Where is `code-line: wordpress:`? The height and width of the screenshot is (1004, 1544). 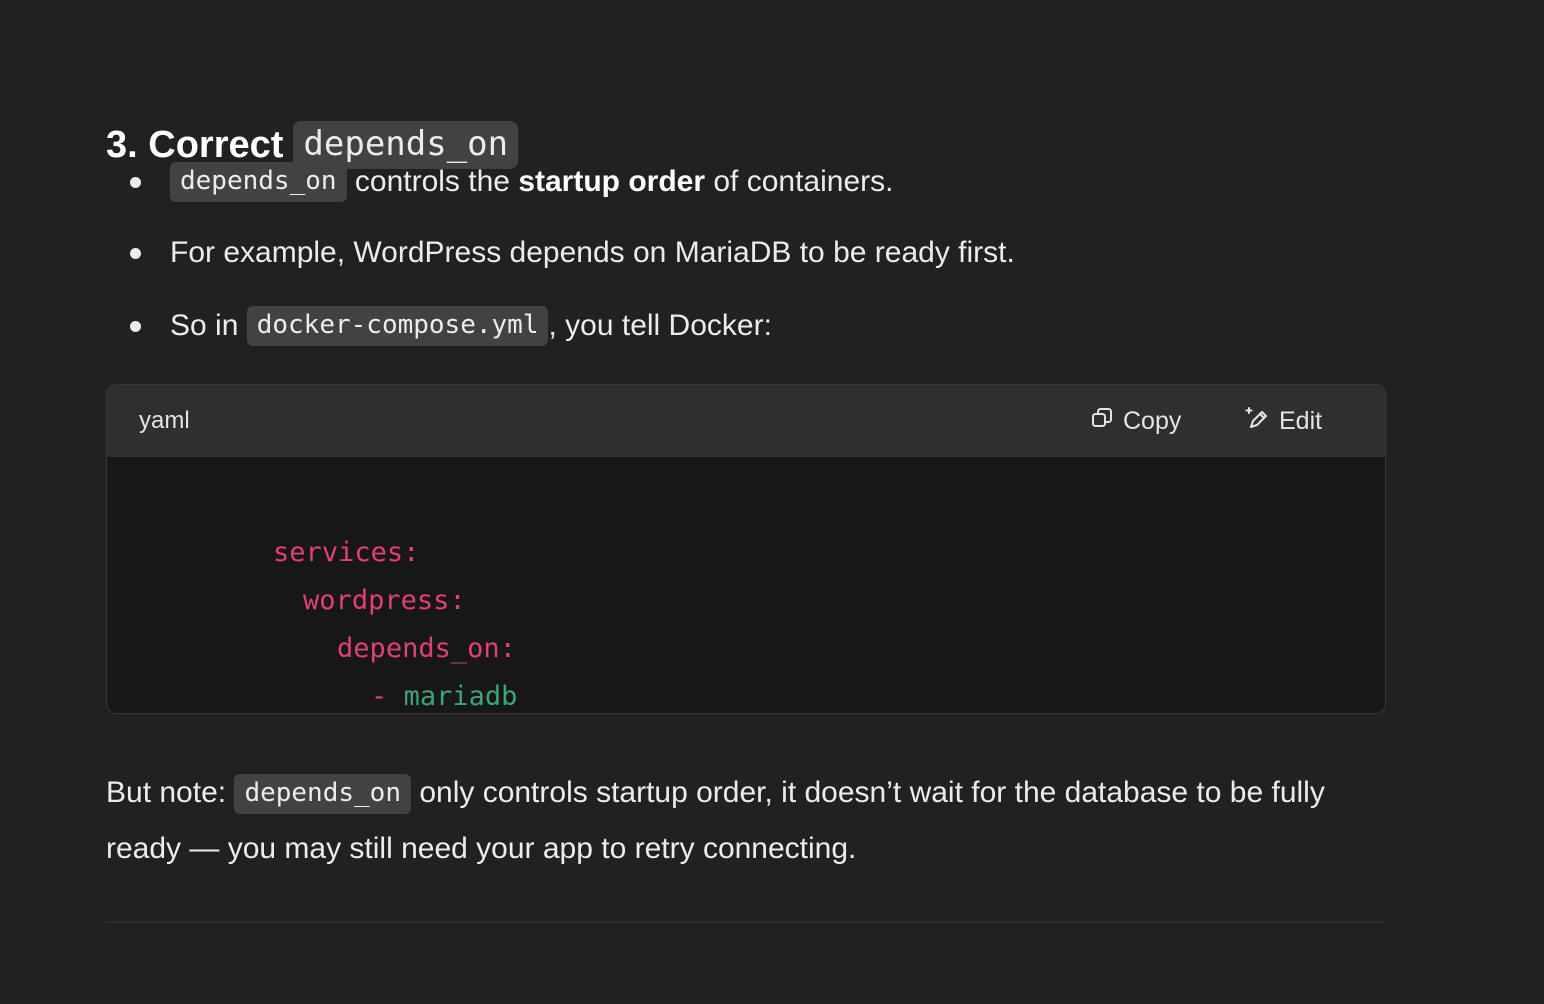
code-line: wordpress: is located at coordinates (319, 578).